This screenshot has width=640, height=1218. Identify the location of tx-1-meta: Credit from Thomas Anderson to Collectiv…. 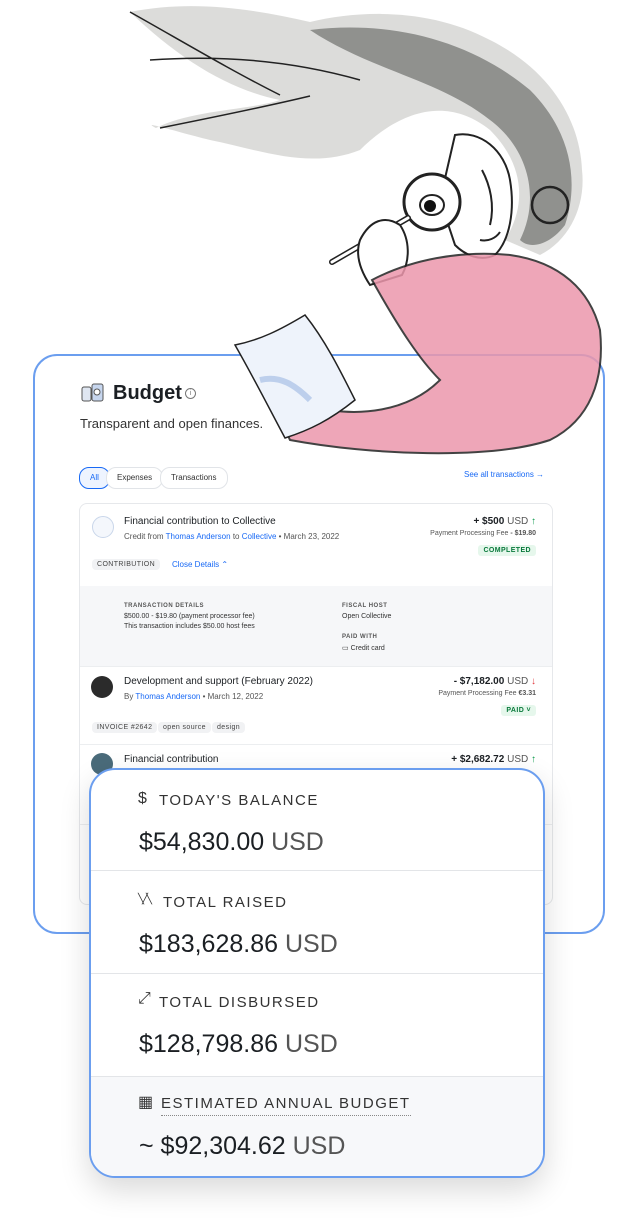
(232, 536).